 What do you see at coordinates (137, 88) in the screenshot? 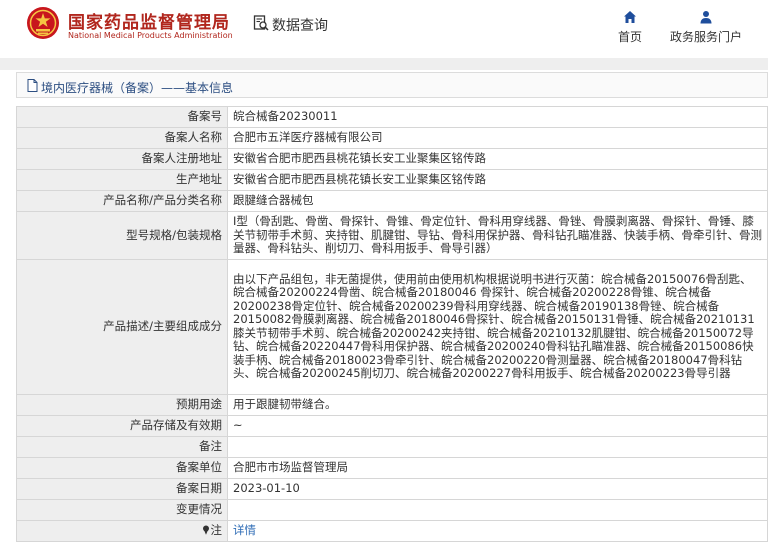
I see `breadcrumb-text: 境内医疗器械（备案）——基本信息` at bounding box center [137, 88].